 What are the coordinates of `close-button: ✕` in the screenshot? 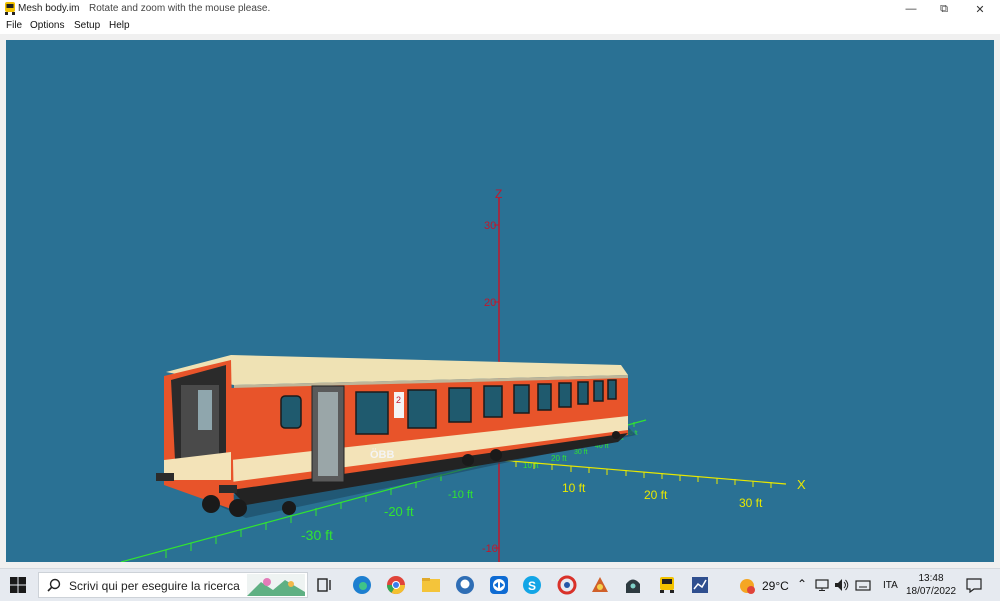 It's located at (980, 9).